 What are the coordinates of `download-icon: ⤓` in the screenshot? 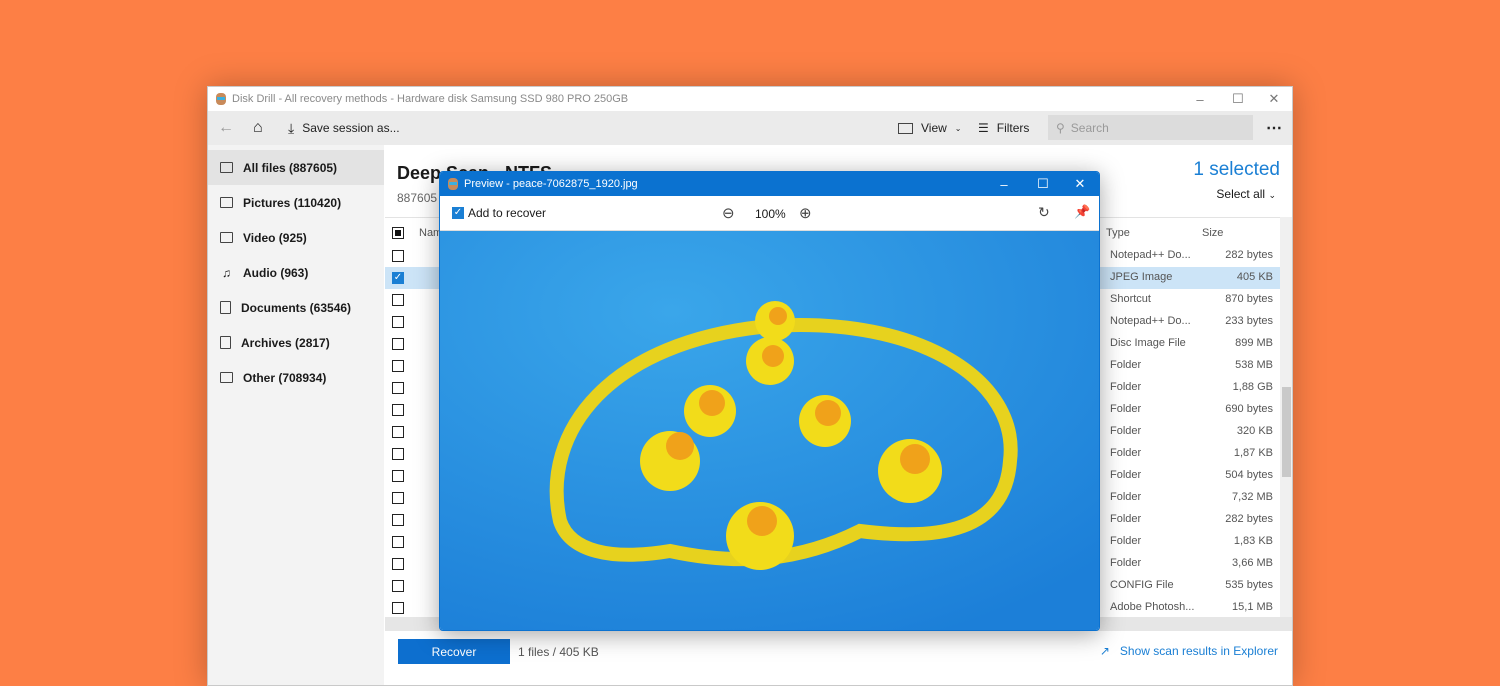 It's located at (291, 127).